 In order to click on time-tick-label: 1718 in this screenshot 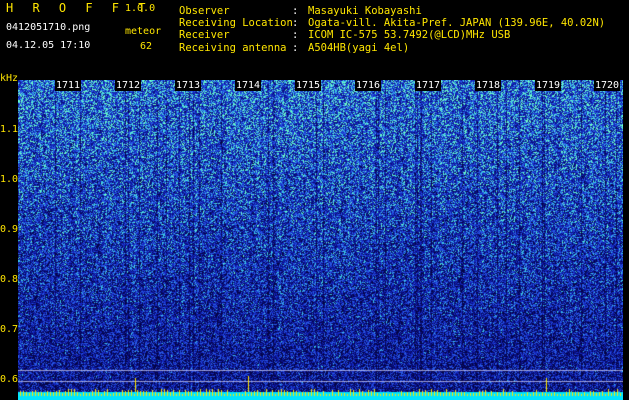, I will do `click(488, 85)`.